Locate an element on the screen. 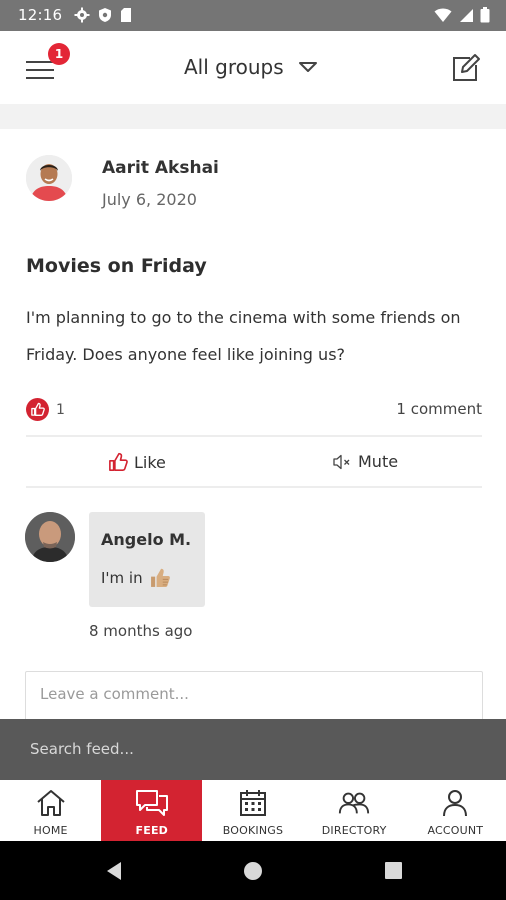 Image resolution: width=506 pixels, height=900 pixels. mute-button: Mute is located at coordinates (365, 461).